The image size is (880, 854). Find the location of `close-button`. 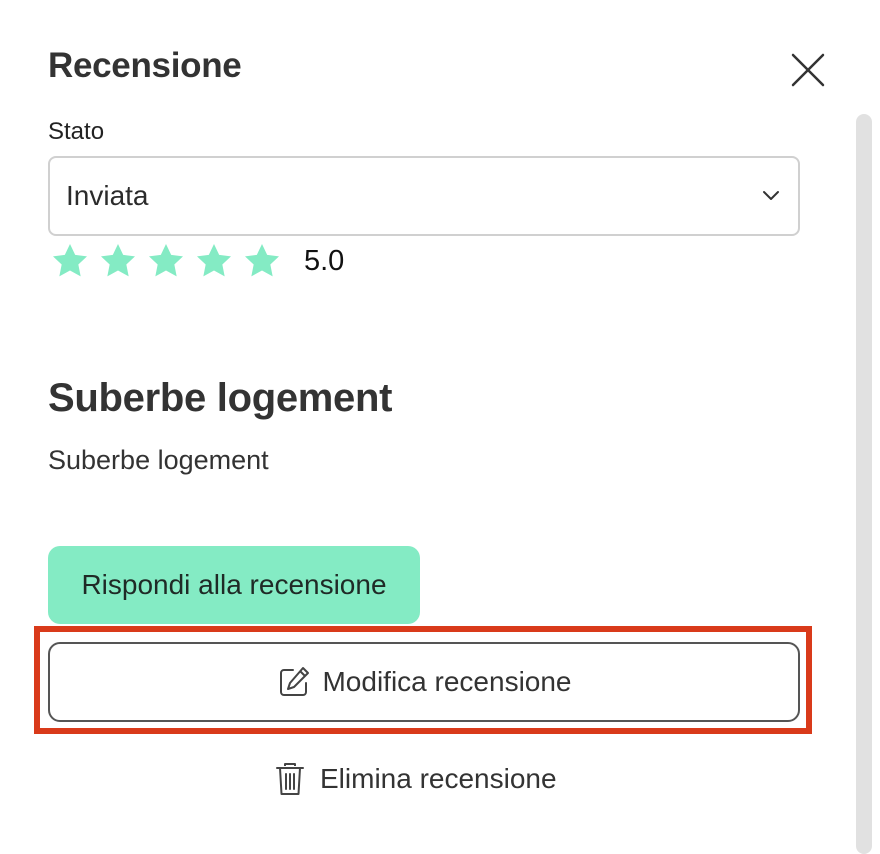

close-button is located at coordinates (808, 70).